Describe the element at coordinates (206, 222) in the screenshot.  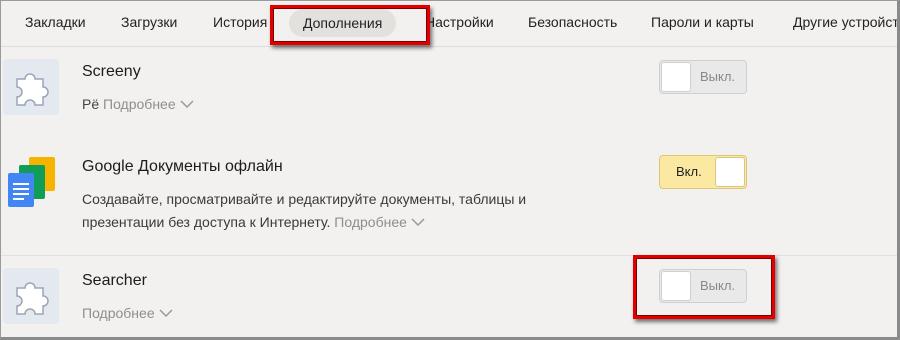
I see `description-text: презентации без доступа к Интернету.` at that location.